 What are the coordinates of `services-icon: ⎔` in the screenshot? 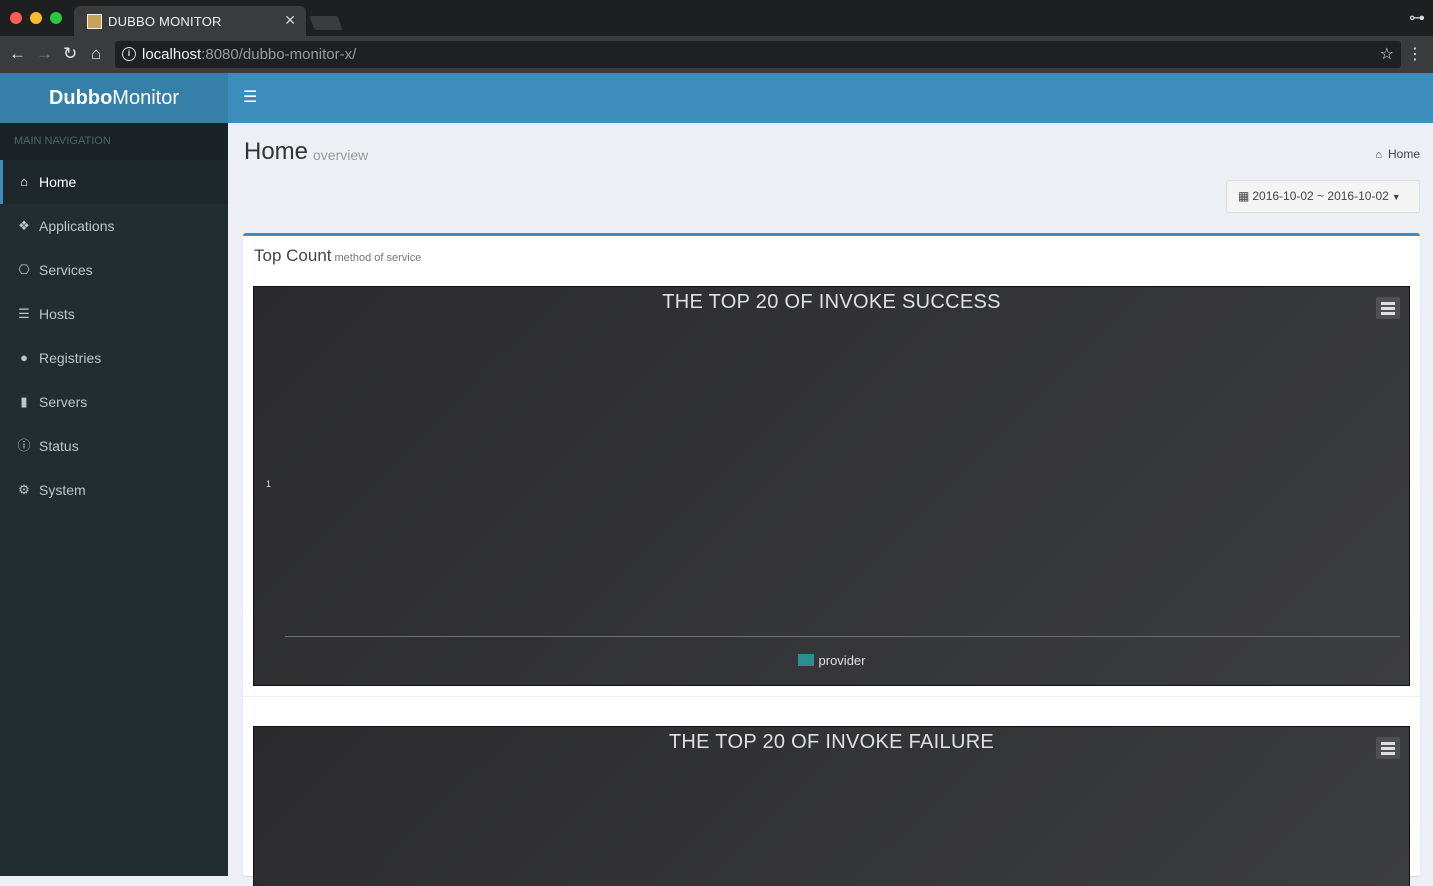 It's located at (24, 269).